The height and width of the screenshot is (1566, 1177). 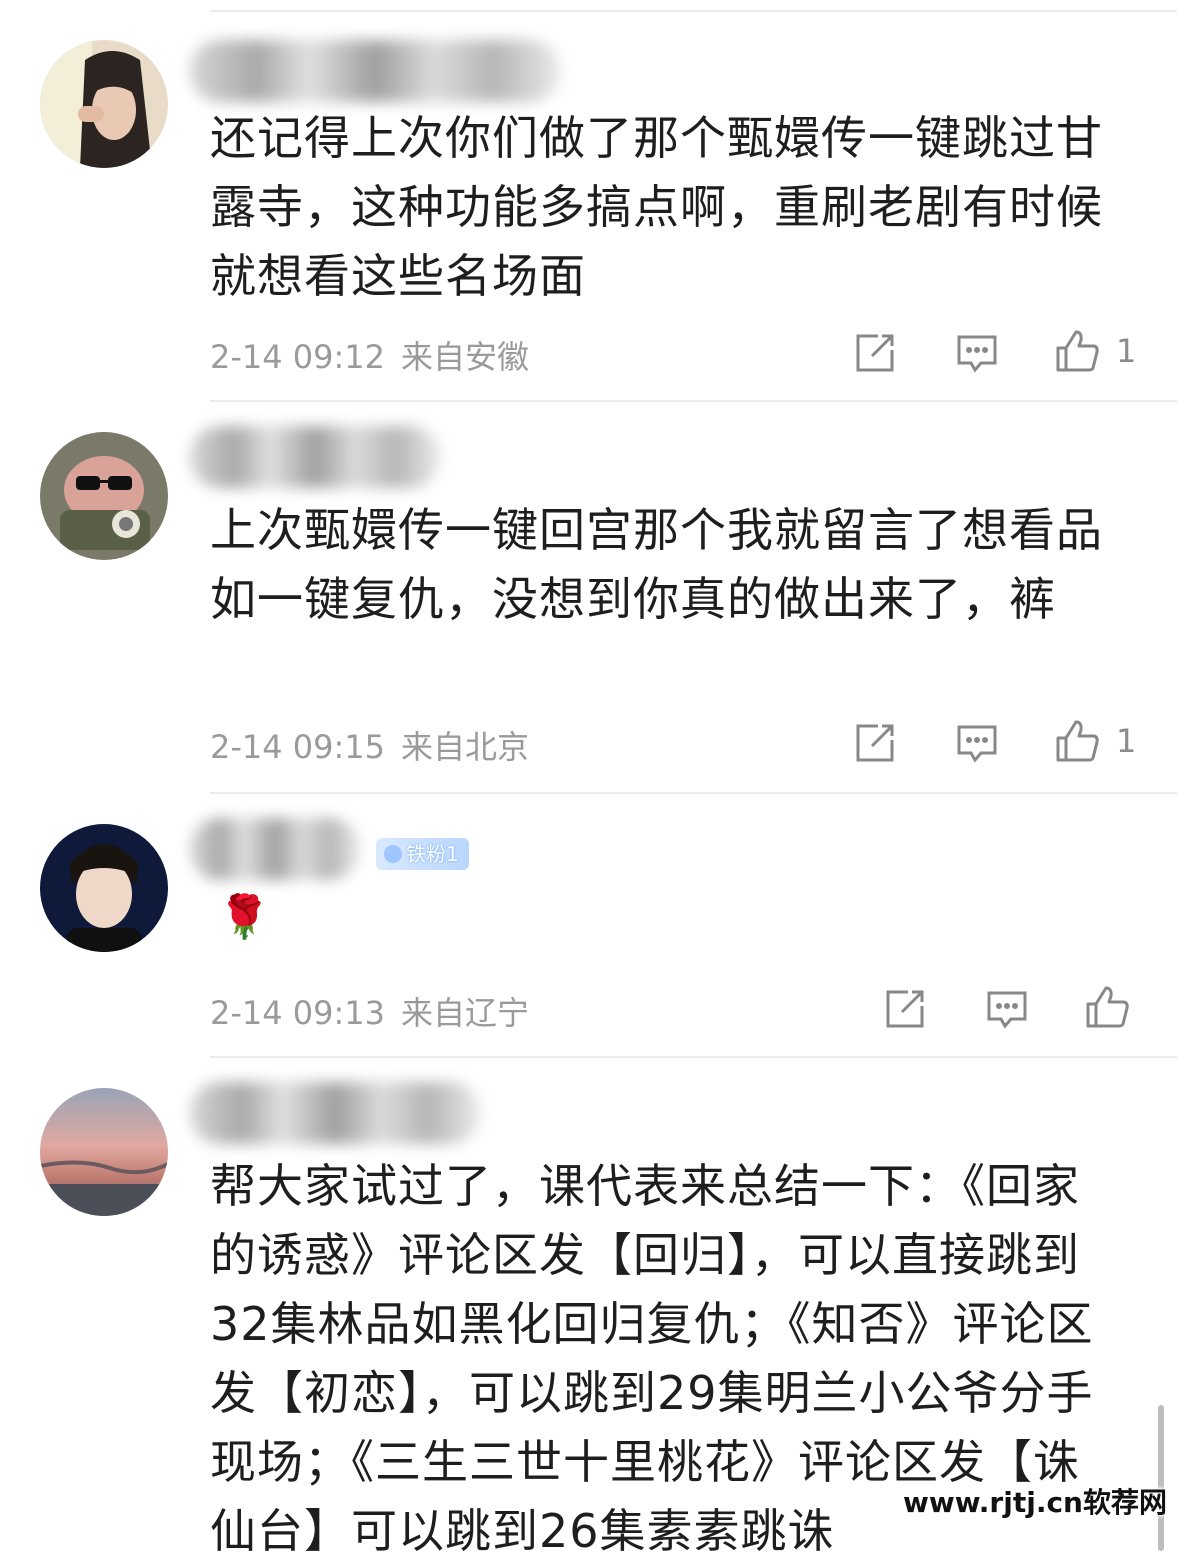 I want to click on comment-location: 来自北京, so click(x=465, y=747).